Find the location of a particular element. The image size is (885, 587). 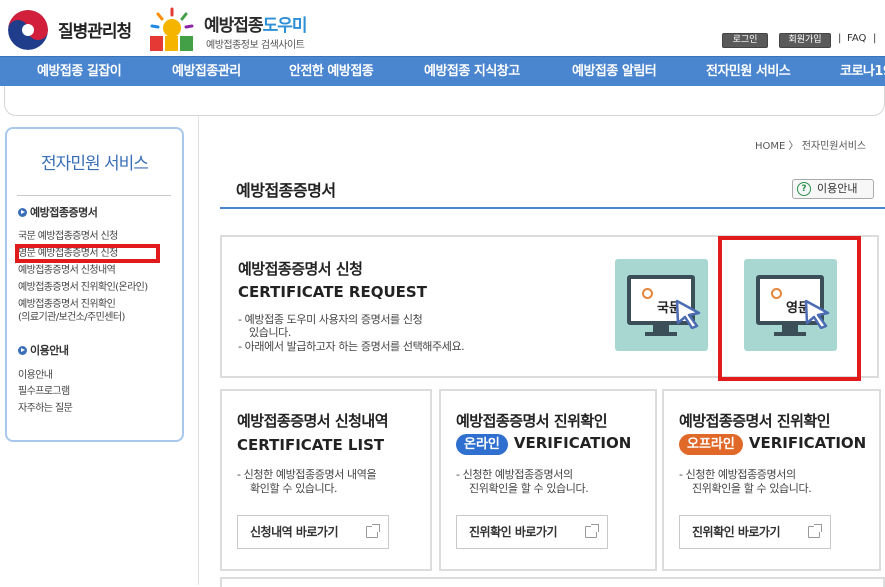

request-title: 예방접종증명서 신청 is located at coordinates (300, 269).